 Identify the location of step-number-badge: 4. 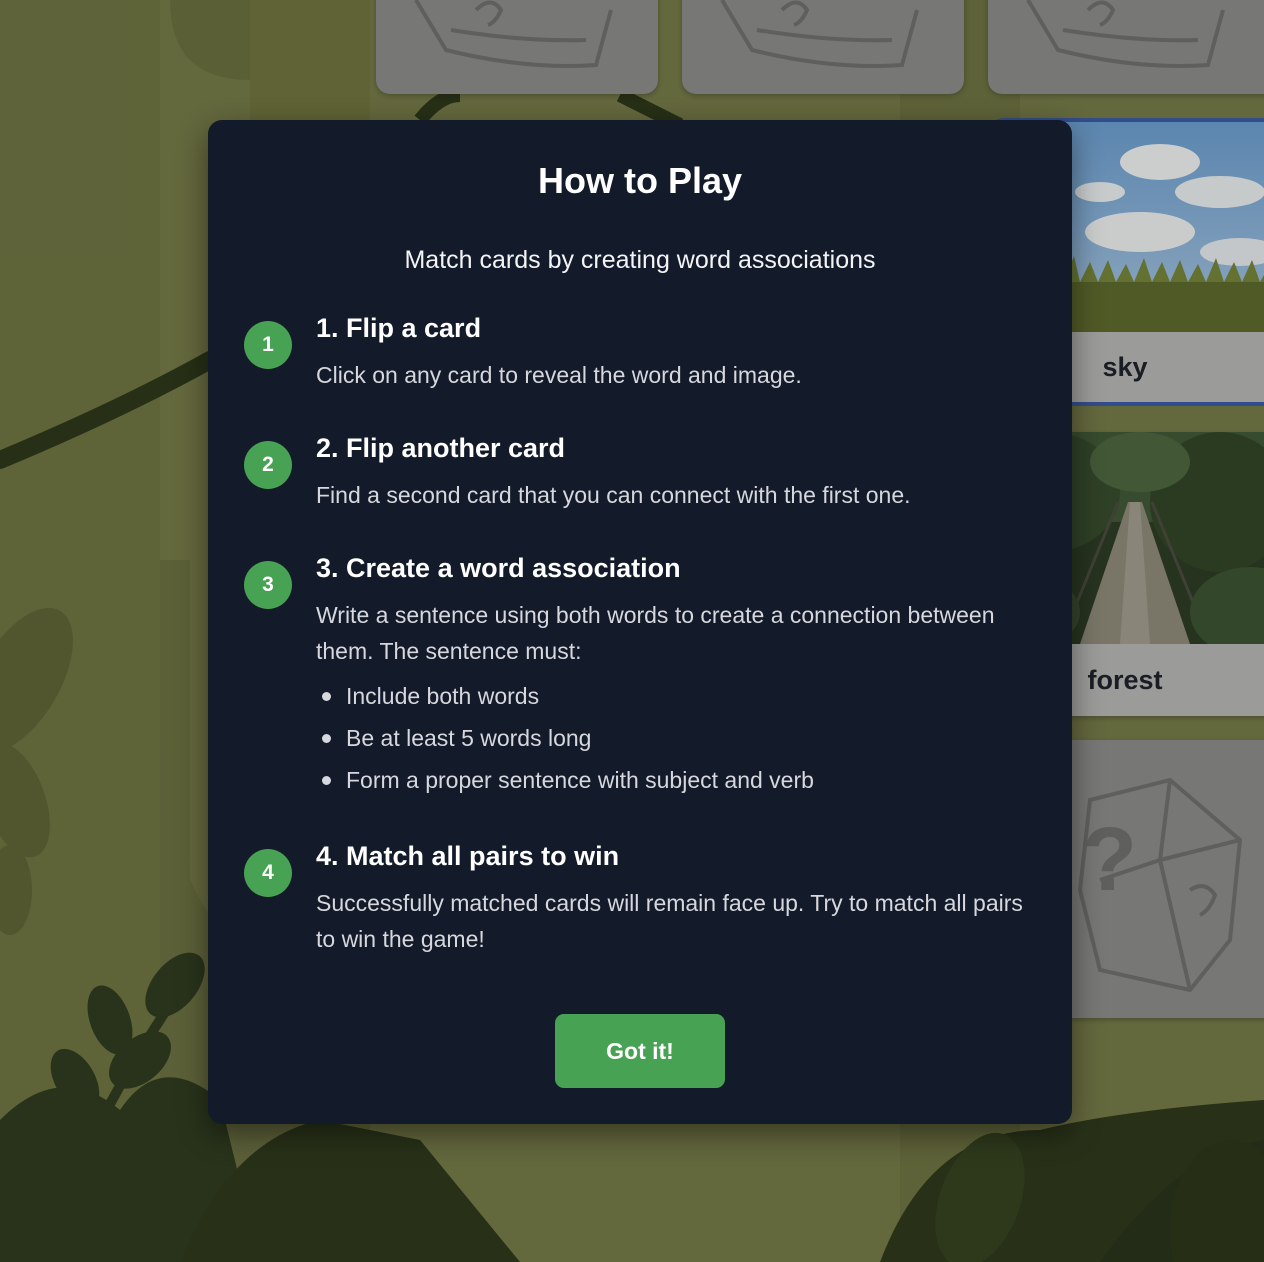
(268, 873).